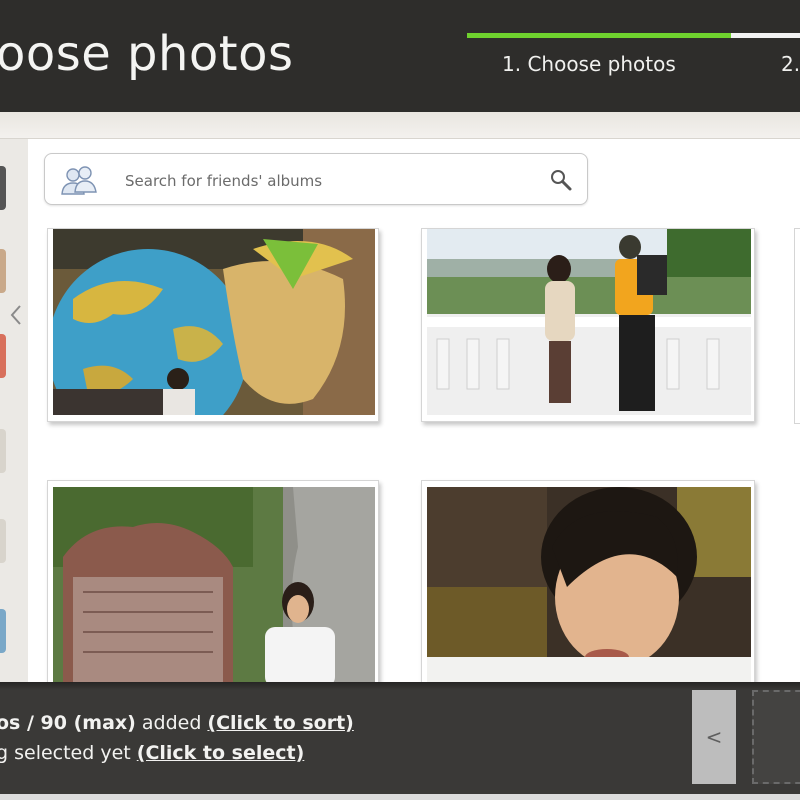  I want to click on step-2-label: 2., so click(790, 64).